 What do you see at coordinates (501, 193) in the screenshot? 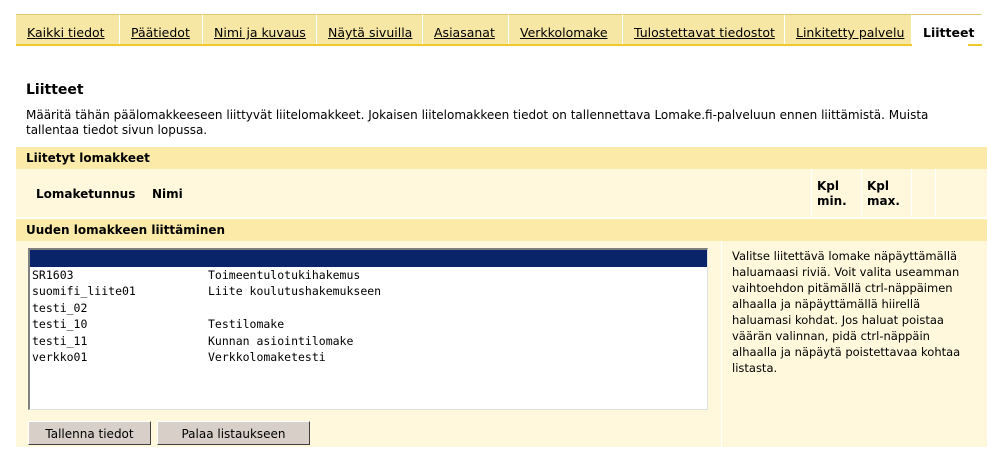
I see `attached-forms-header: Lomaketunnus Nimi Kpl min. Kpl max.` at bounding box center [501, 193].